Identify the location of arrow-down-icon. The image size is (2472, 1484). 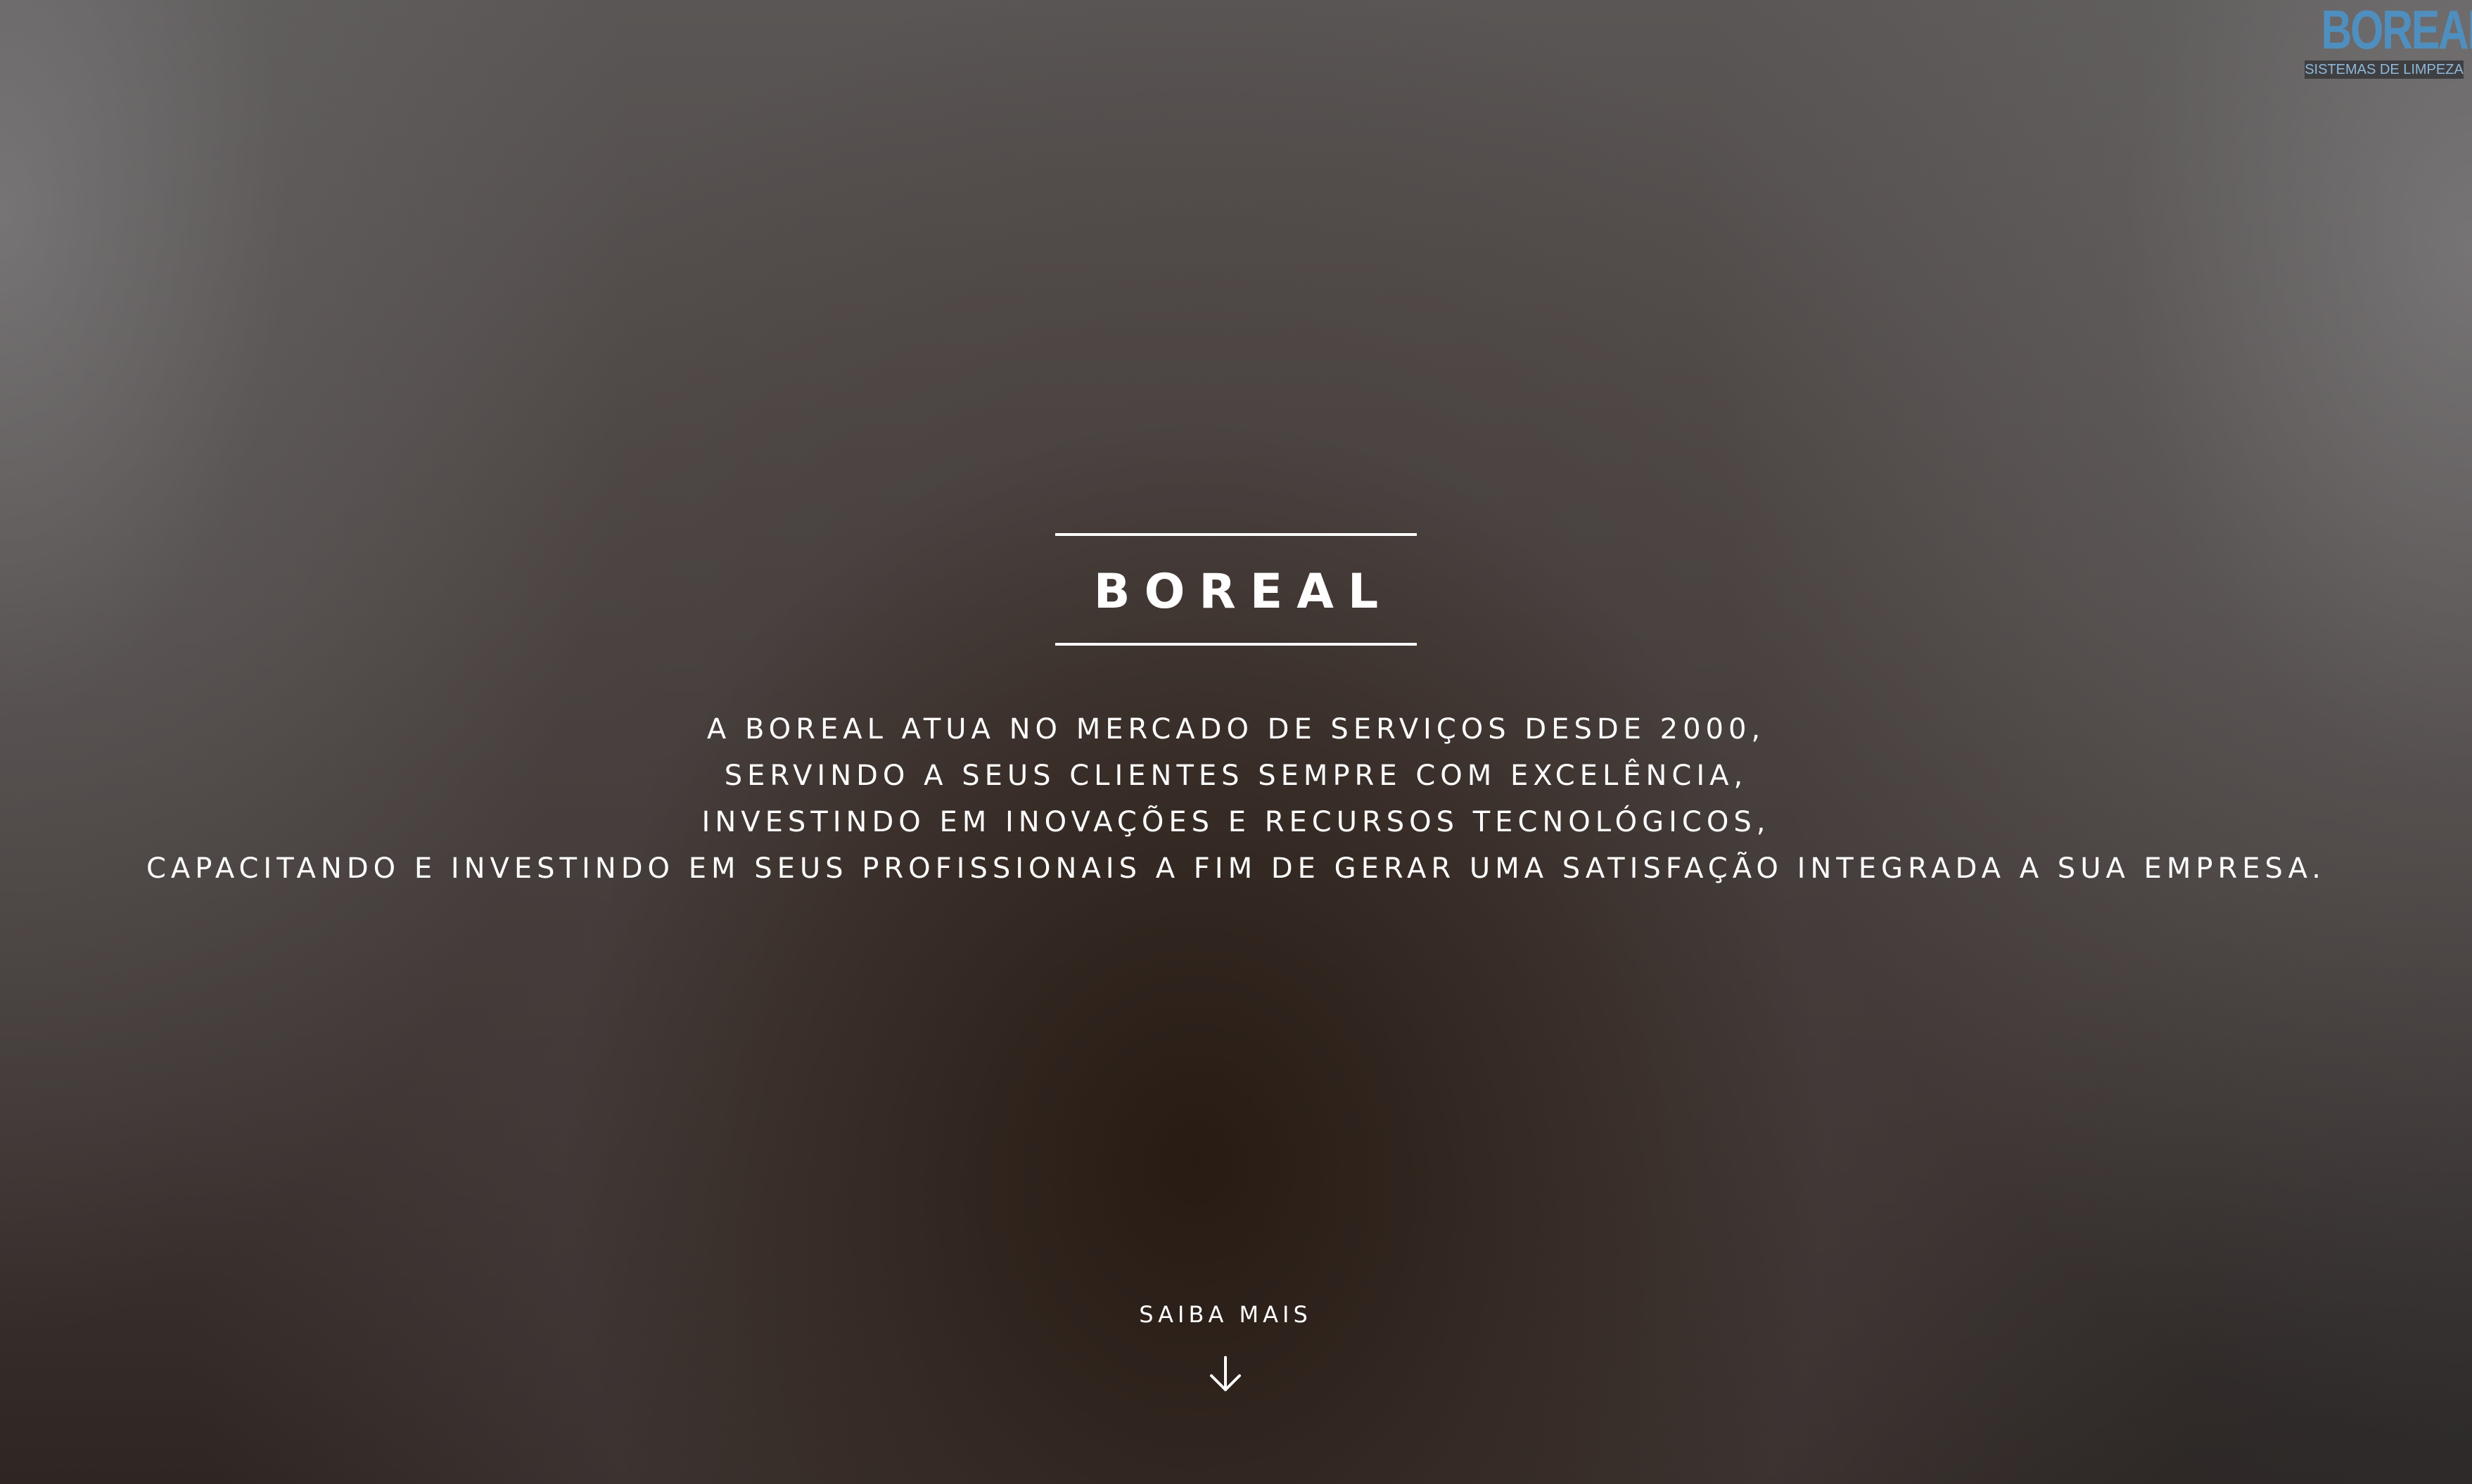
(1225, 1374).